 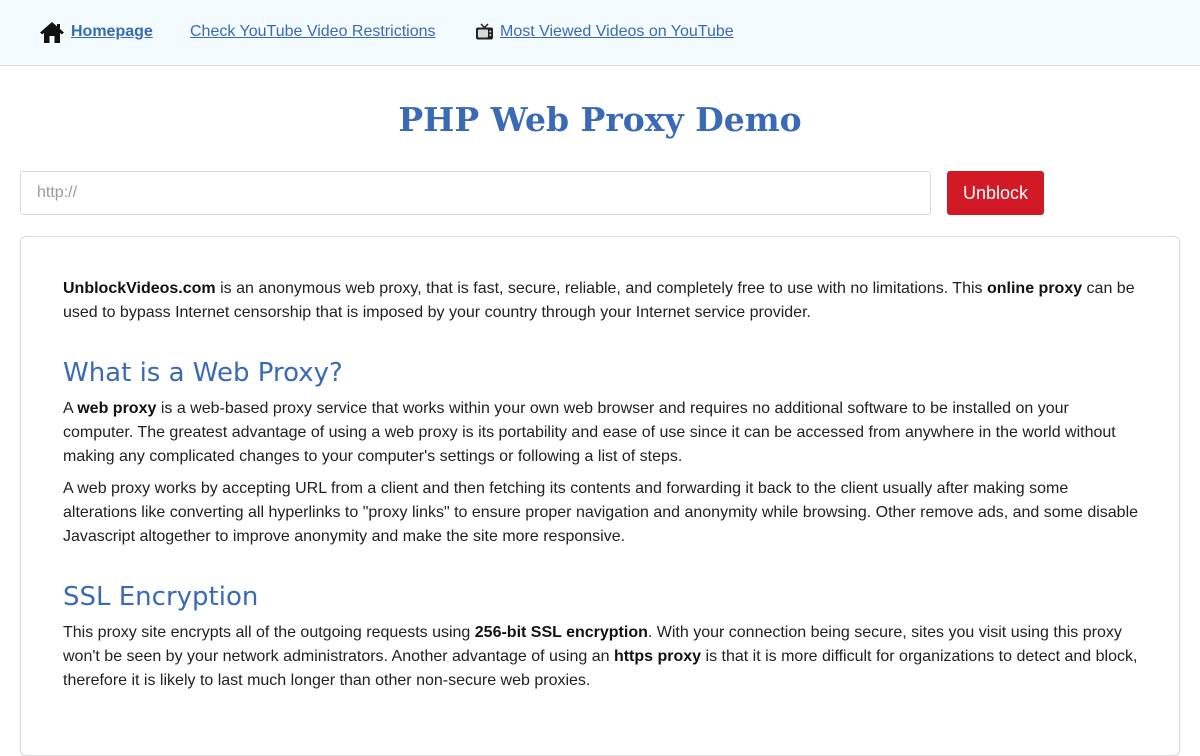 I want to click on heading-ssl-encryption: SSL Encryption, so click(x=161, y=597).